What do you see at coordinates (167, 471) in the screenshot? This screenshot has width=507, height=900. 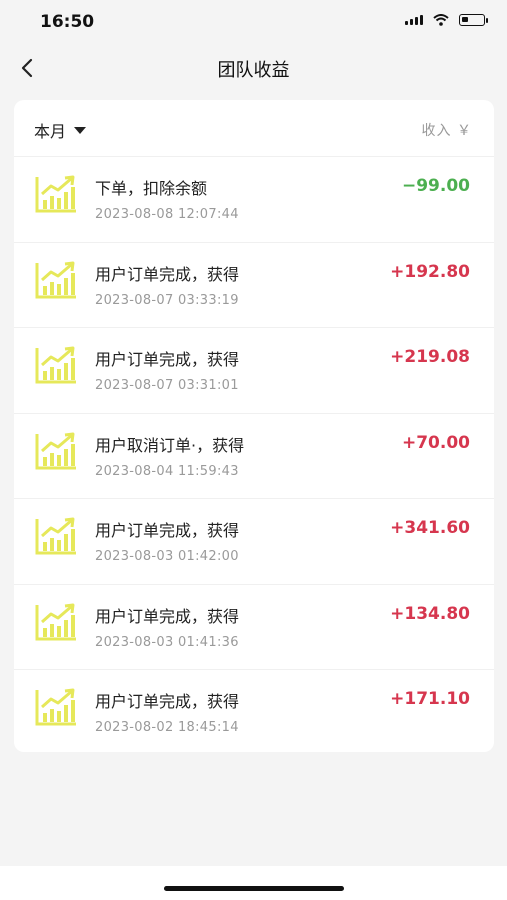 I see `row-timestamp: 2023-08-04 11:59:43` at bounding box center [167, 471].